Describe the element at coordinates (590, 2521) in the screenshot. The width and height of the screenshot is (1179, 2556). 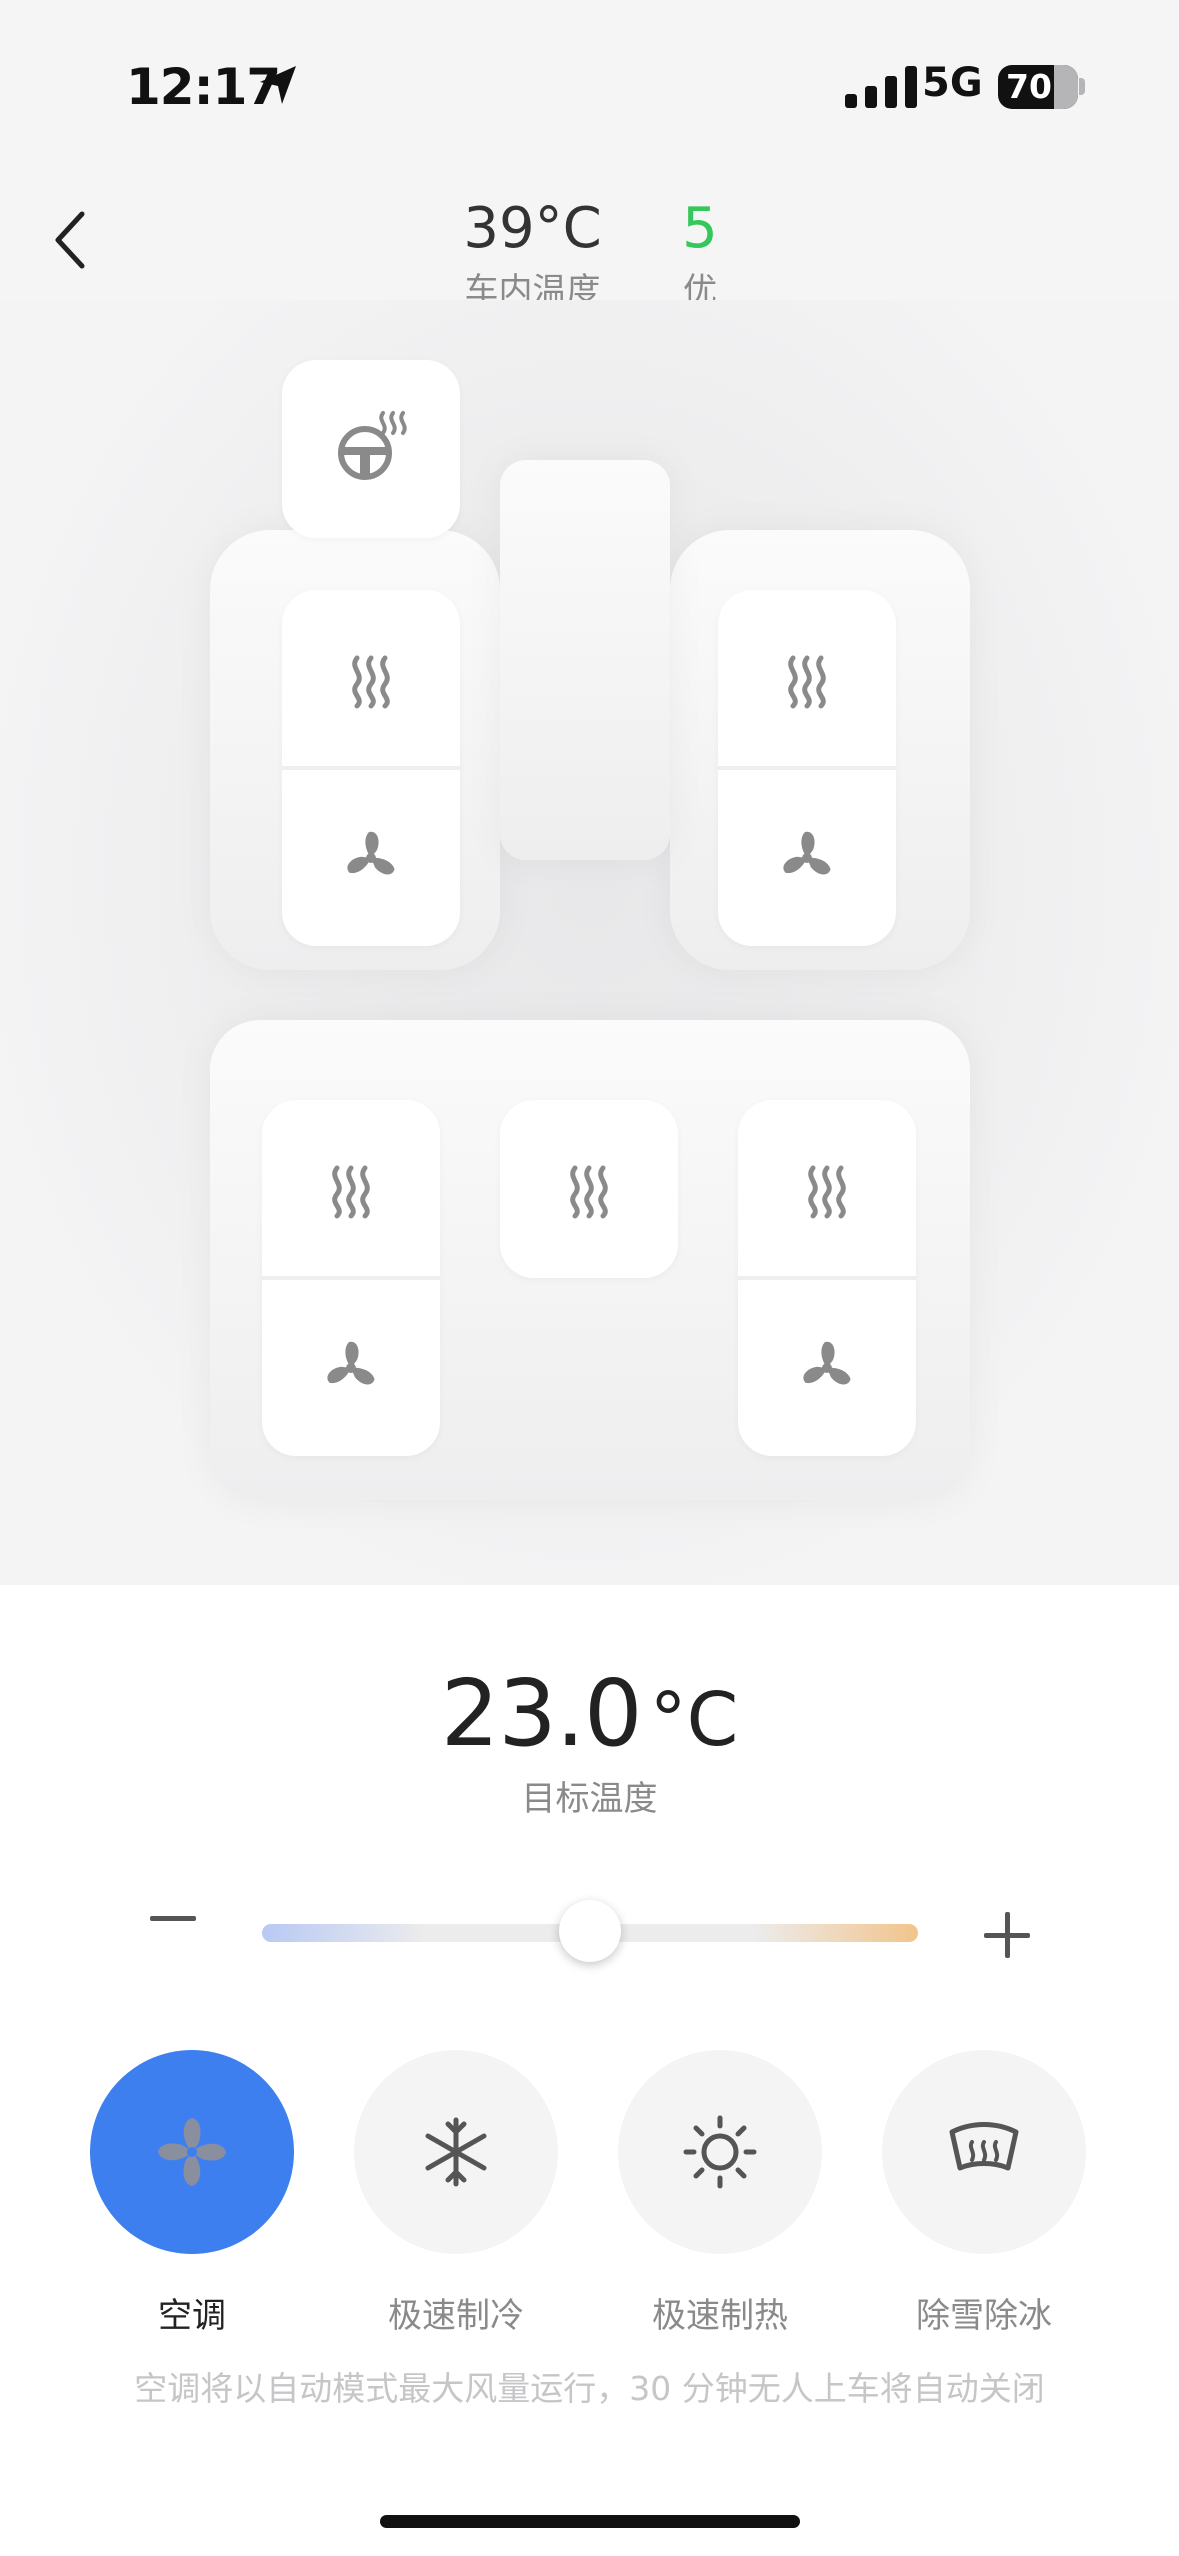
I see `home-indicator` at that location.